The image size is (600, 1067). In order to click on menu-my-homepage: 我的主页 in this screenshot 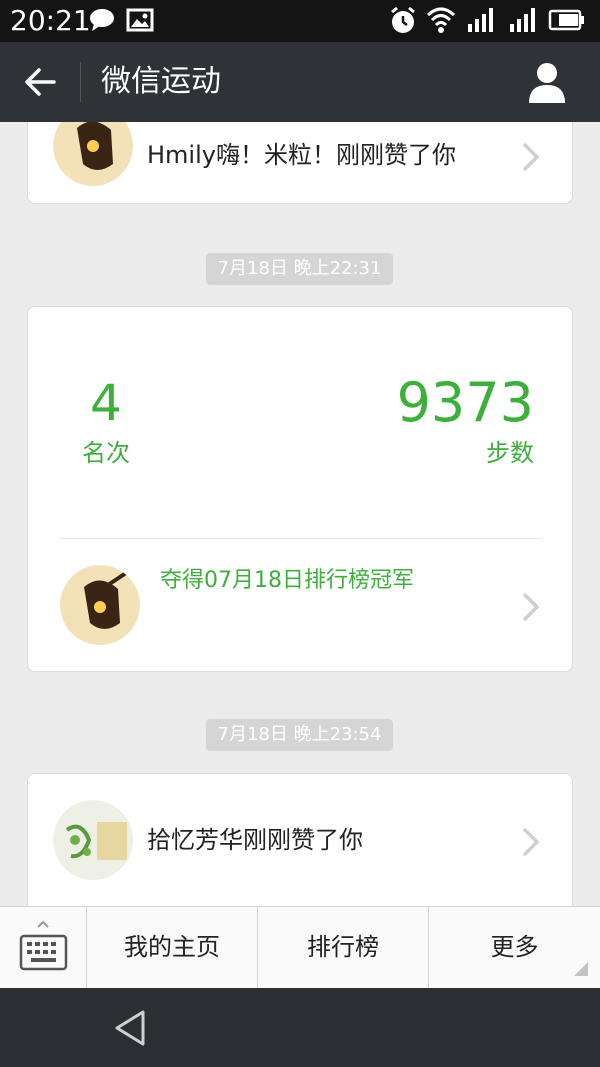, I will do `click(172, 948)`.